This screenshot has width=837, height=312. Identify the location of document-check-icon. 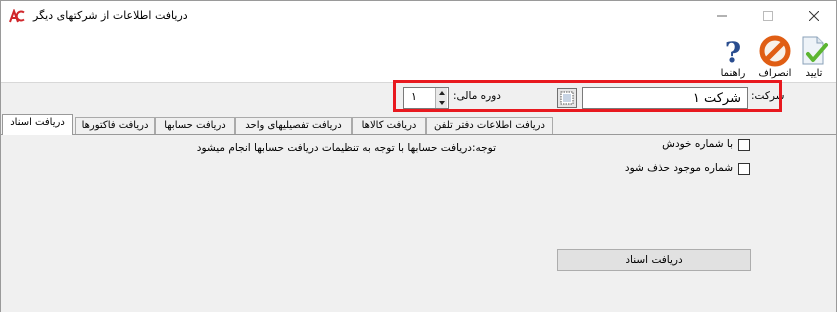
(814, 51).